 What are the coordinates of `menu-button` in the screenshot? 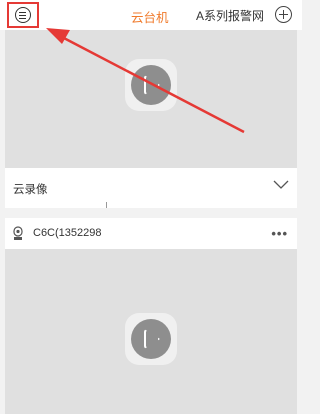 It's located at (23, 15).